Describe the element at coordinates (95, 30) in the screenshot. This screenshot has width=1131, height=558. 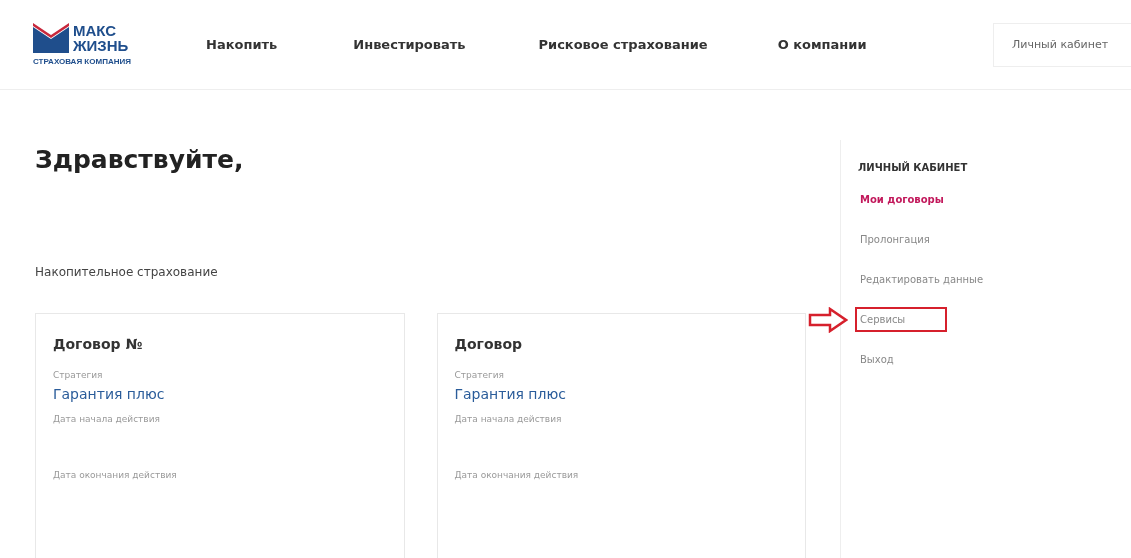
I see `logo-text: МАКС` at that location.